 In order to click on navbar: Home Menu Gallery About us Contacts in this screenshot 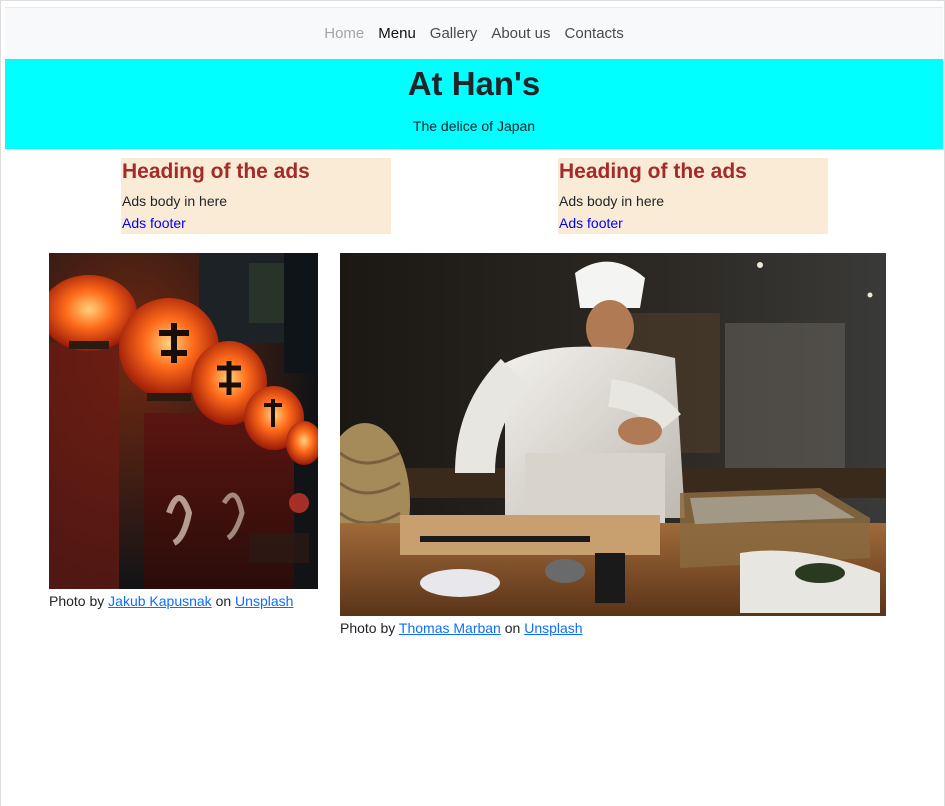, I will do `click(474, 33)`.